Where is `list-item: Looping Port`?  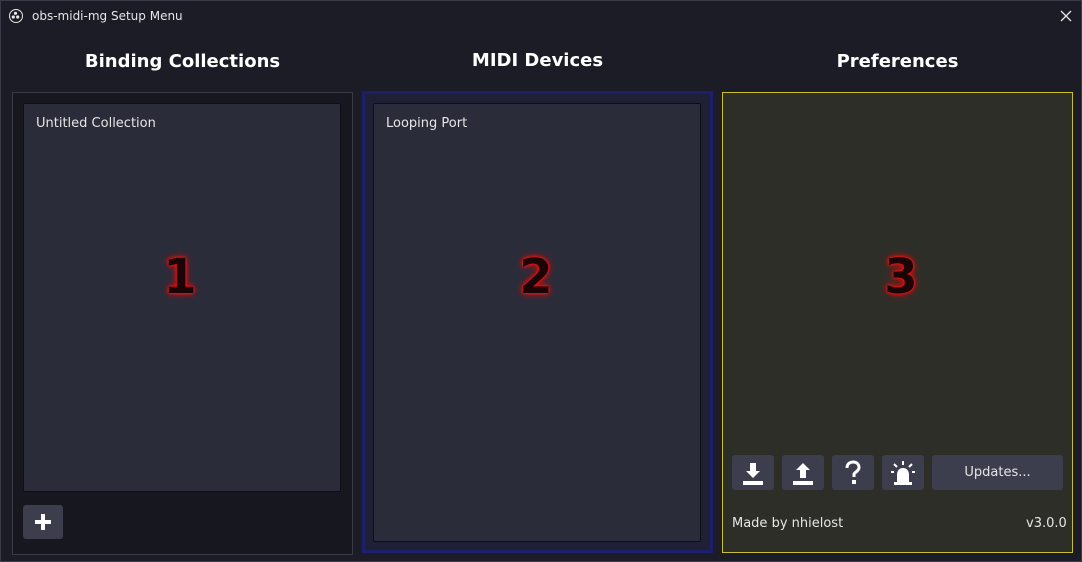
list-item: Looping Port is located at coordinates (426, 123).